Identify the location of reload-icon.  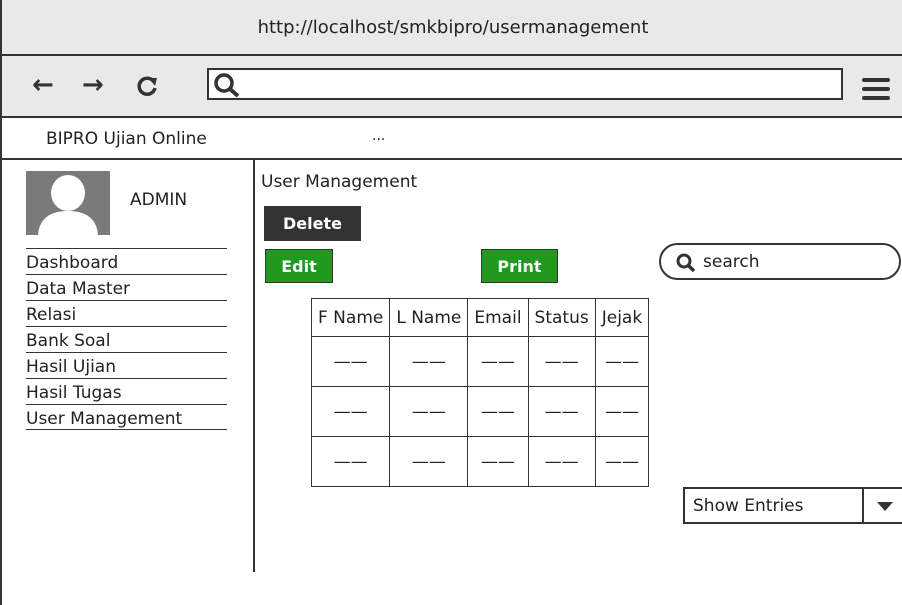
(147, 88).